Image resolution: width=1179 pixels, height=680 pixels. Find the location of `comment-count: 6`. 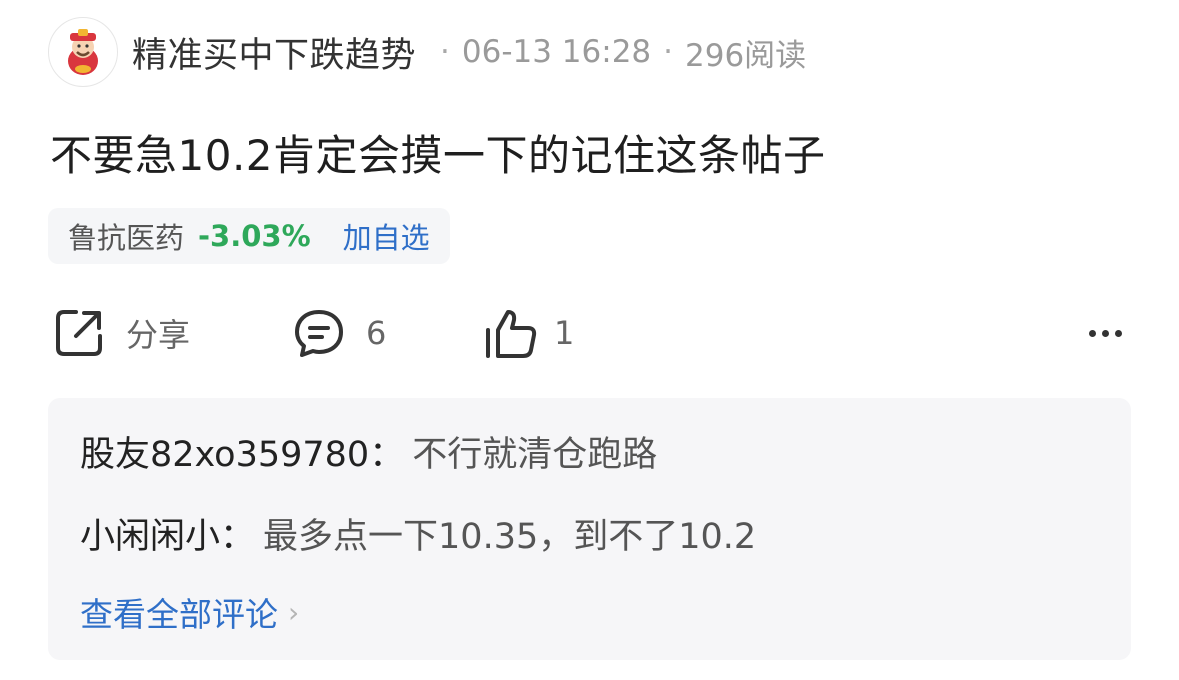

comment-count: 6 is located at coordinates (376, 333).